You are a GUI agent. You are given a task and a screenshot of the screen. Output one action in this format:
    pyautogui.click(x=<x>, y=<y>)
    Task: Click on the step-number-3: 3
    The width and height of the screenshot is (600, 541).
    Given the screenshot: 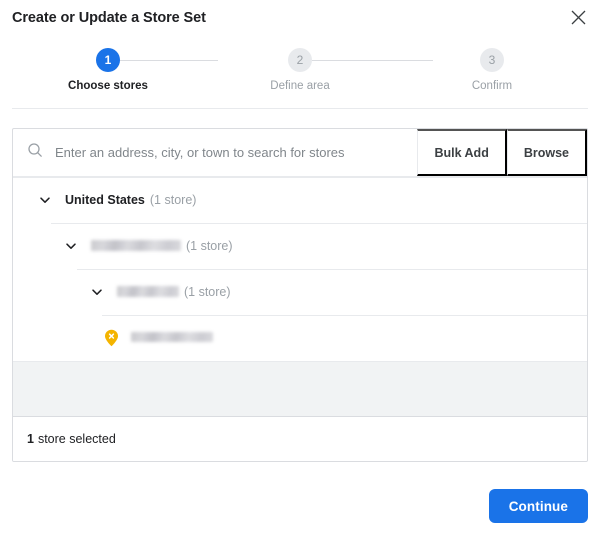 What is the action you would take?
    pyautogui.click(x=492, y=60)
    